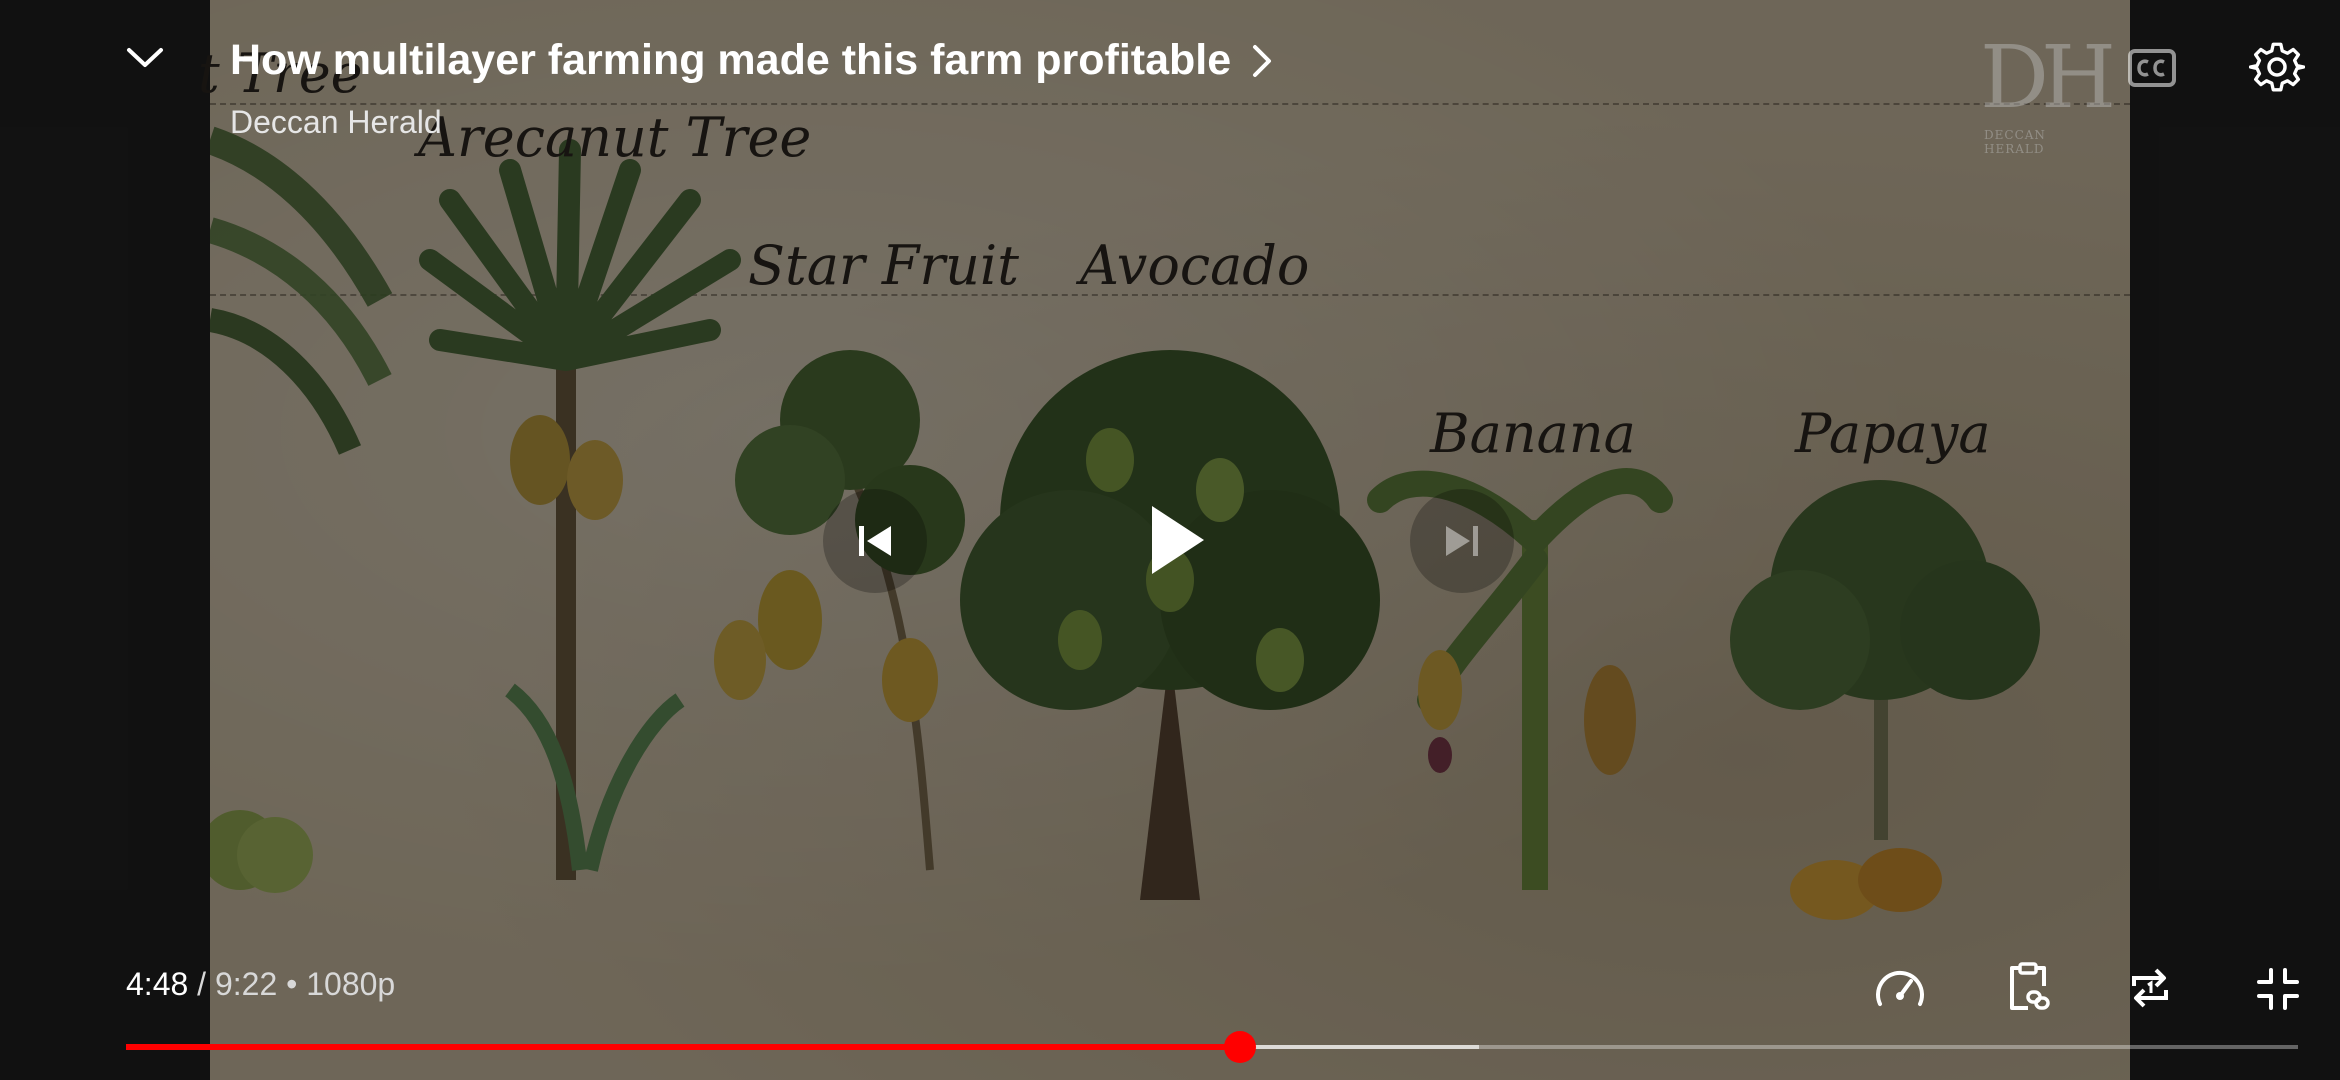 This screenshot has height=1080, width=2340. I want to click on watermark-letters: DH, so click(2048, 78).